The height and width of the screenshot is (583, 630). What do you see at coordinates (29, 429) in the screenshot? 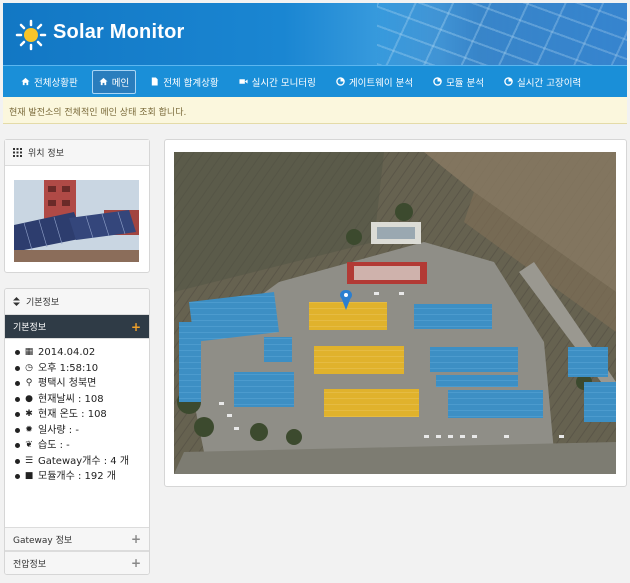
I see `sun-icon: ✹` at bounding box center [29, 429].